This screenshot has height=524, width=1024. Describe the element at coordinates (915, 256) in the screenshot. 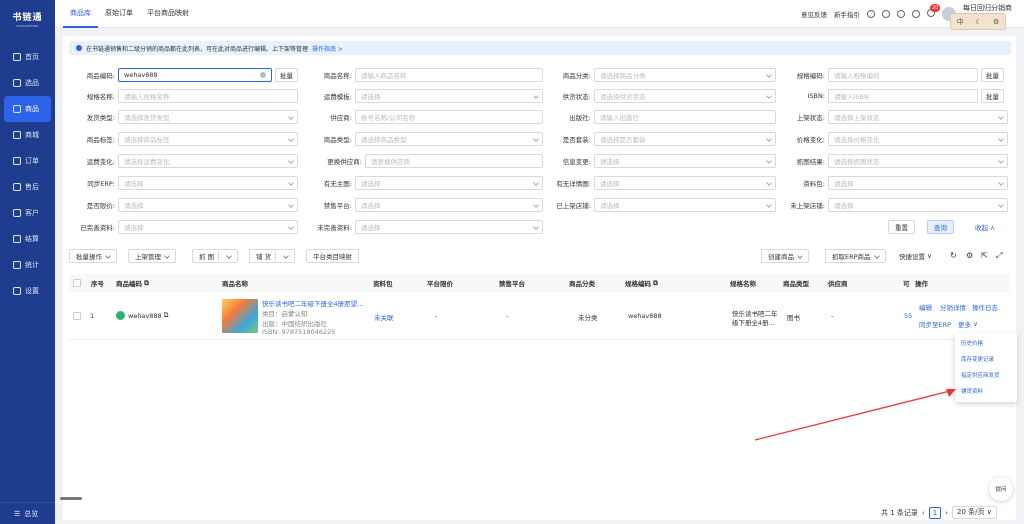

I see `quick-settings: 快捷设置 ∨` at that location.